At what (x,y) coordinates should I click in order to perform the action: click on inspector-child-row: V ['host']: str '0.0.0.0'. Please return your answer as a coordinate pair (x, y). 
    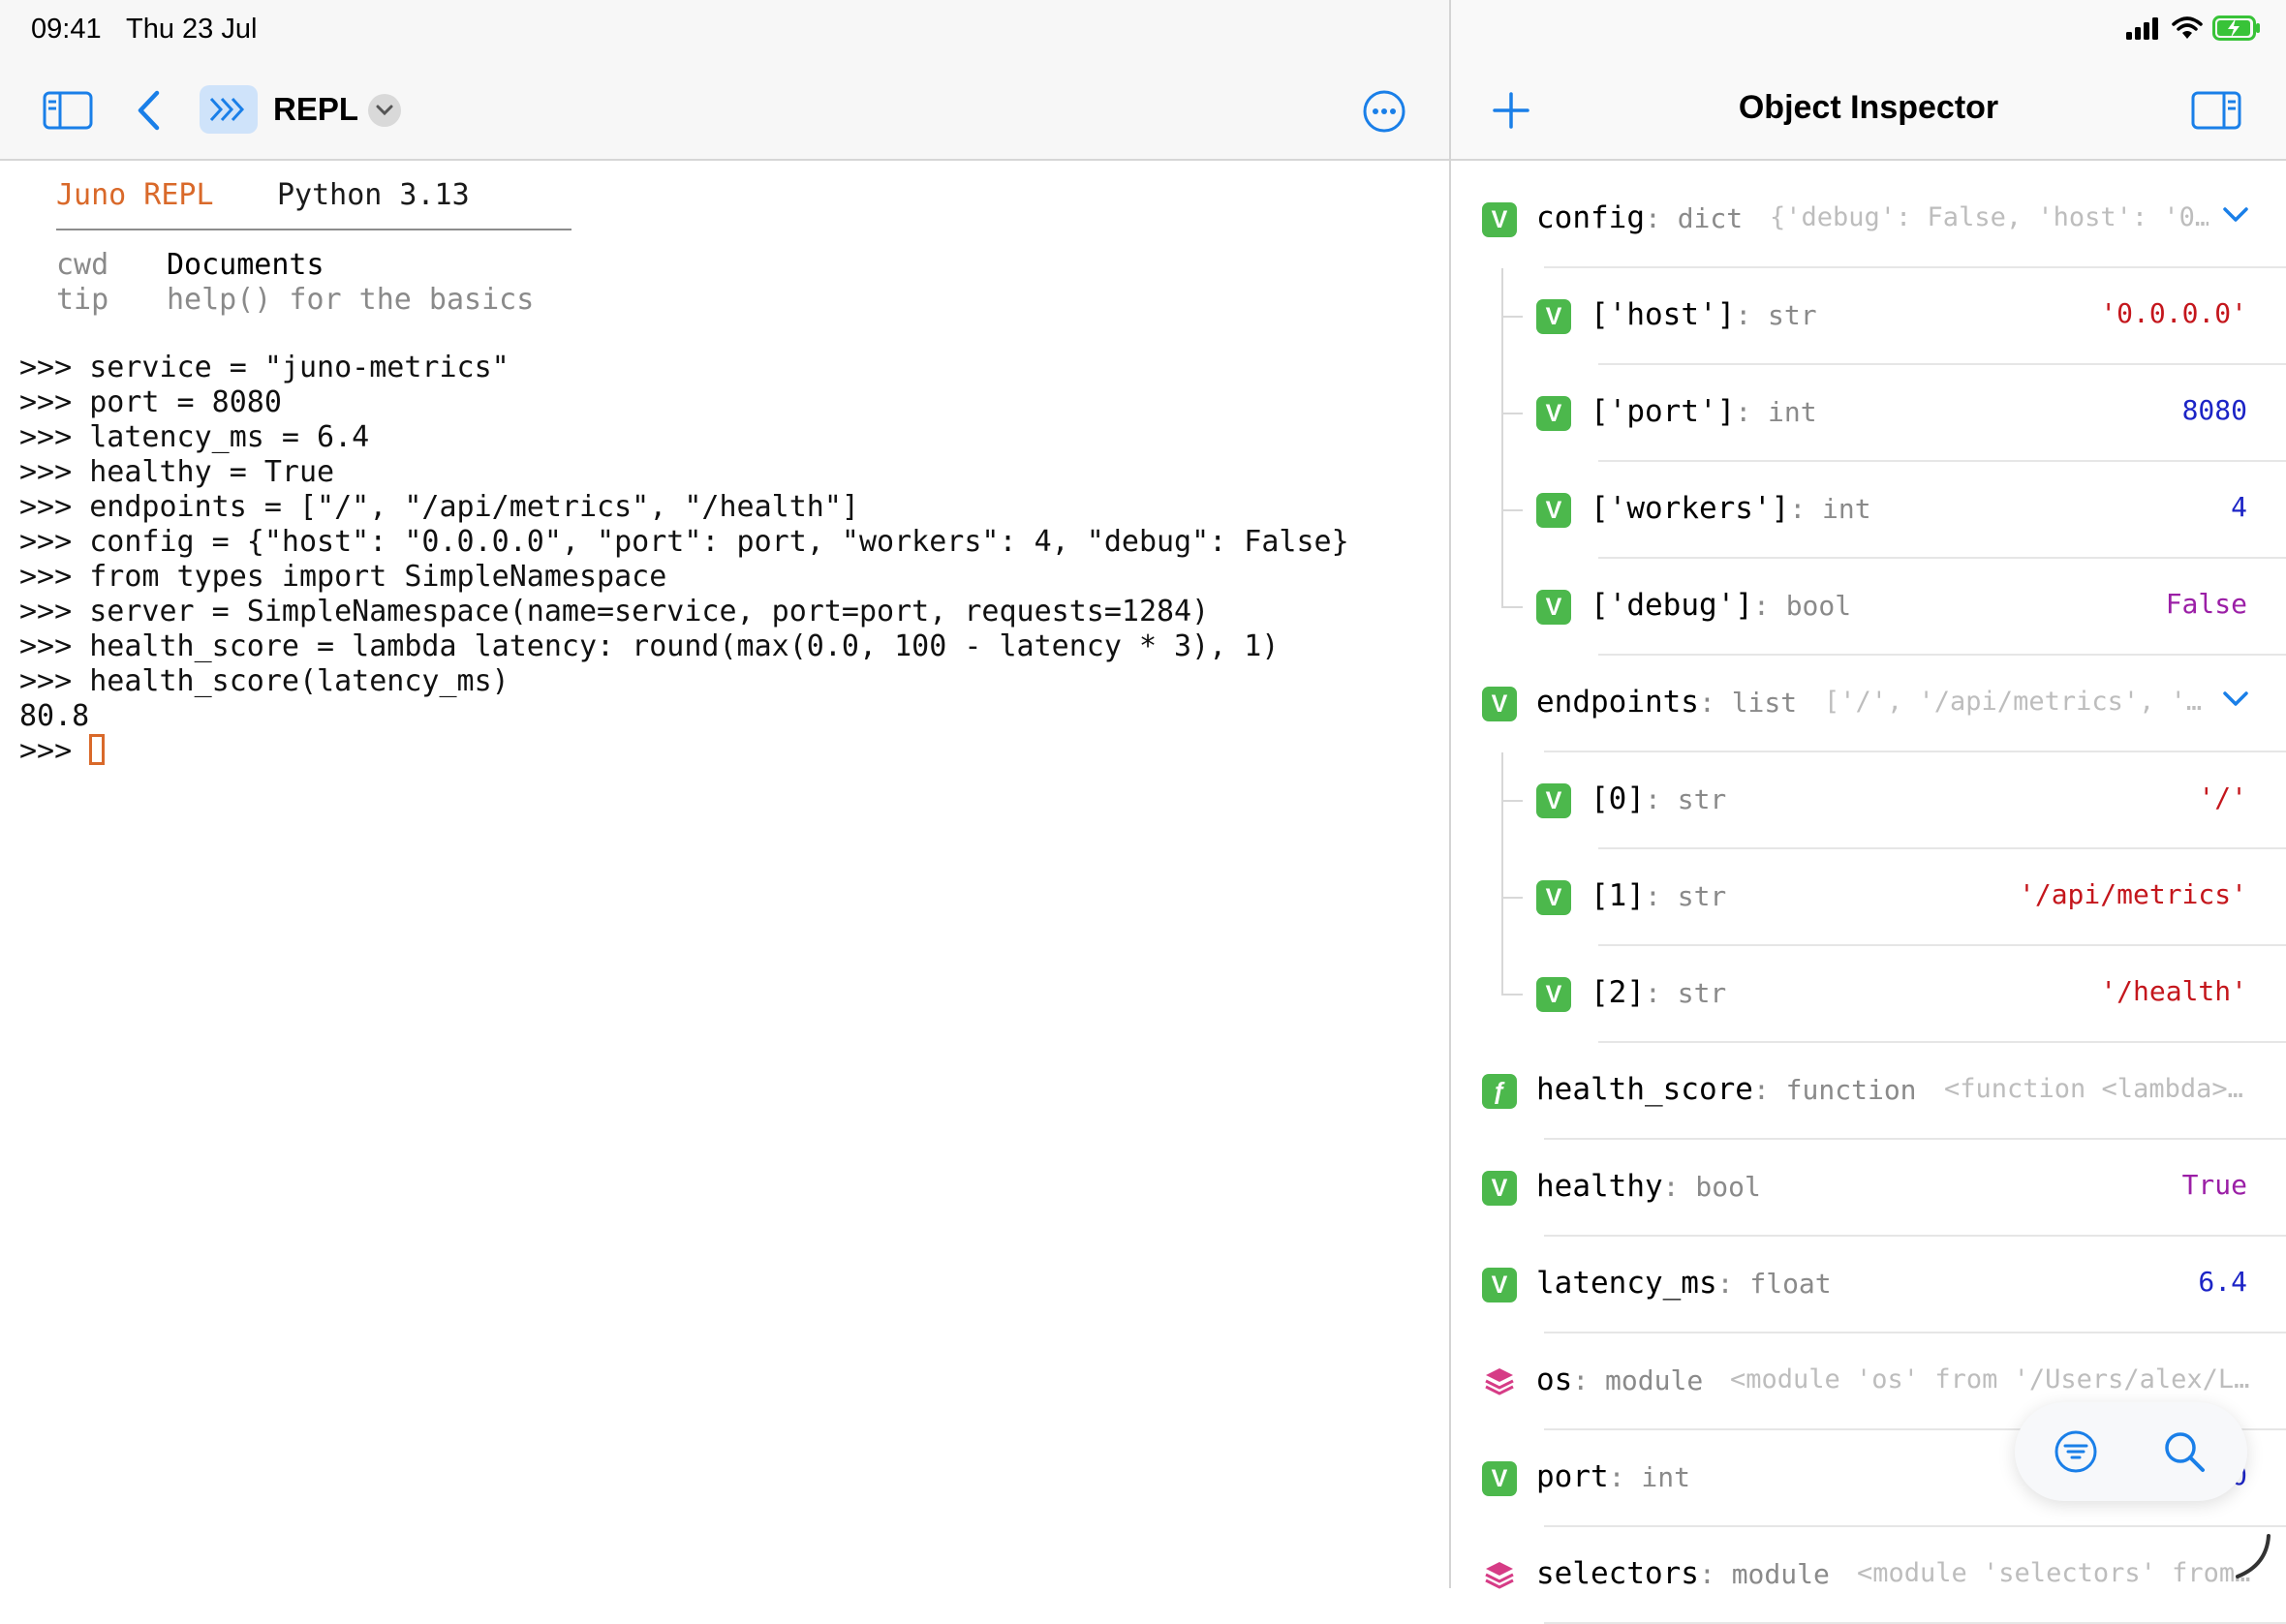
    Looking at the image, I should click on (1868, 316).